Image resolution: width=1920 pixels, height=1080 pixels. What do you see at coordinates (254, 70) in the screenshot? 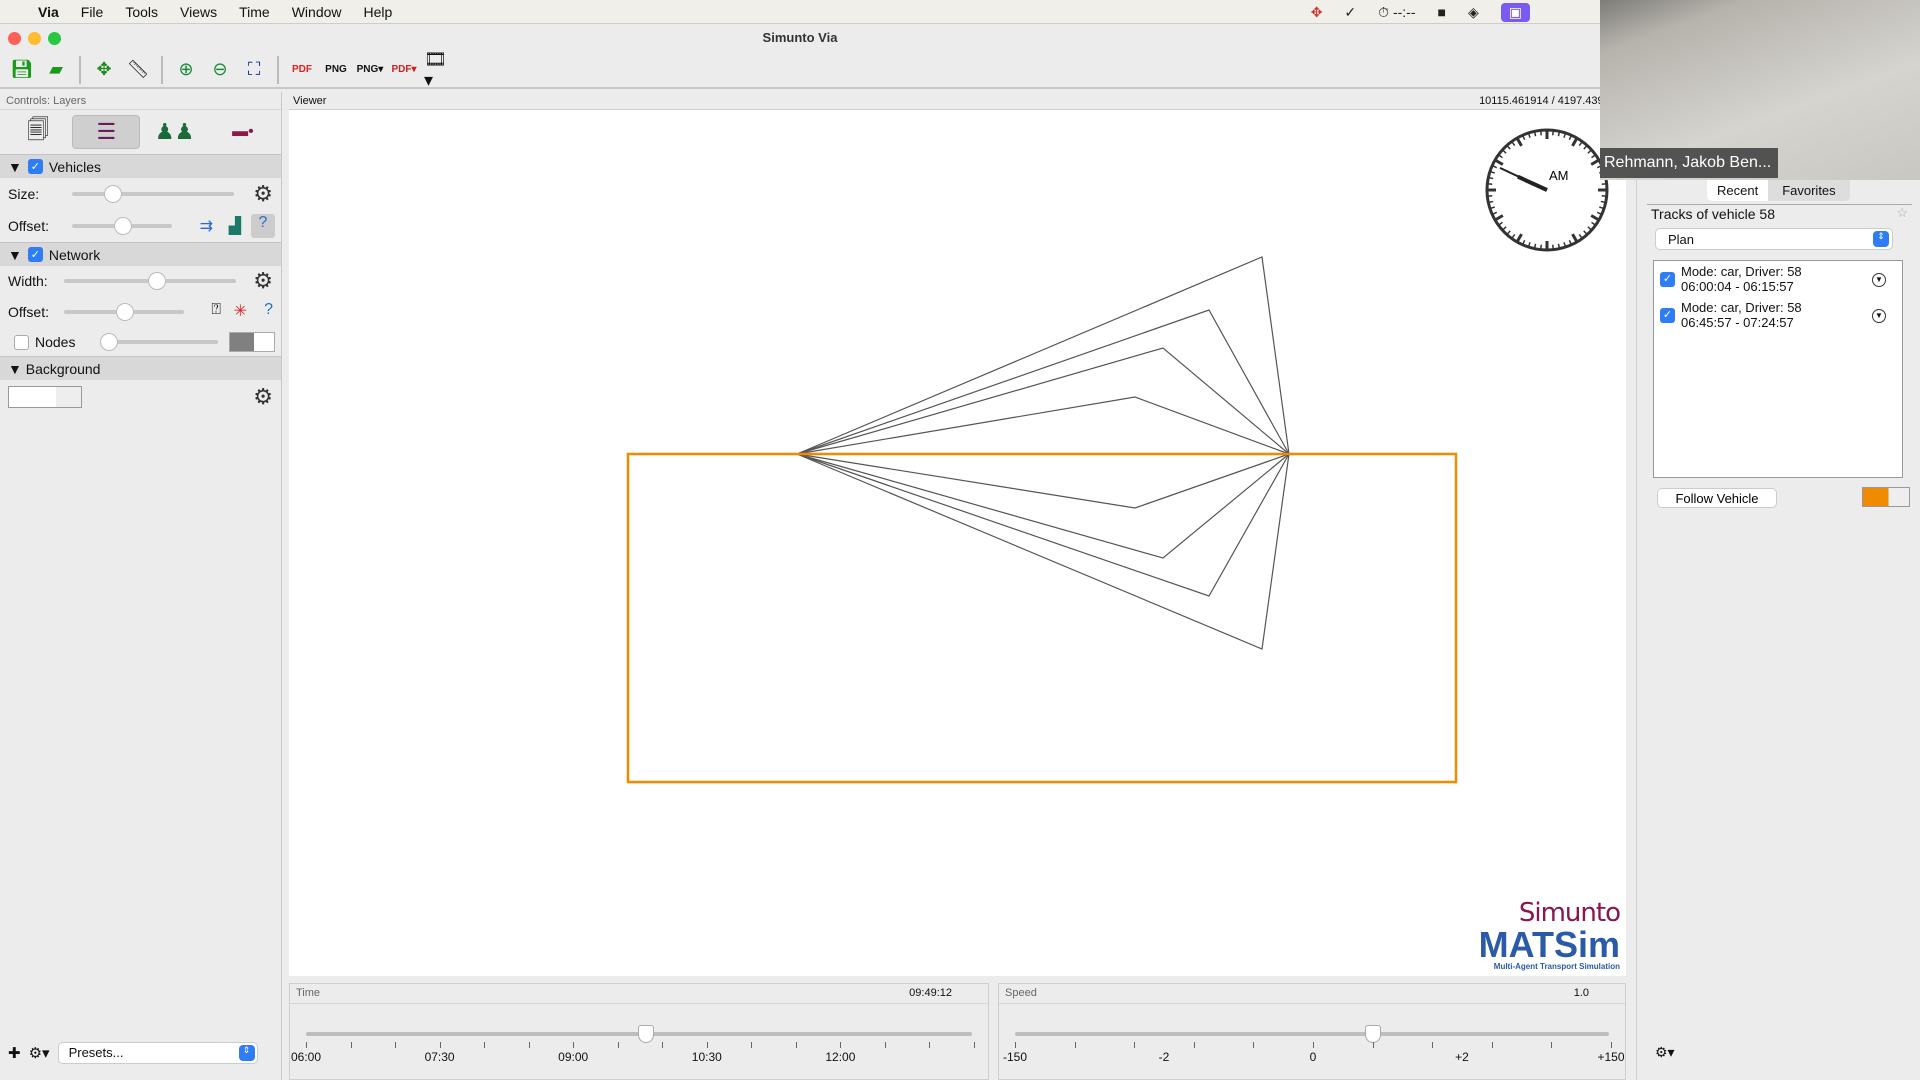
I see `zoom-fit-icon: ⛶` at bounding box center [254, 70].